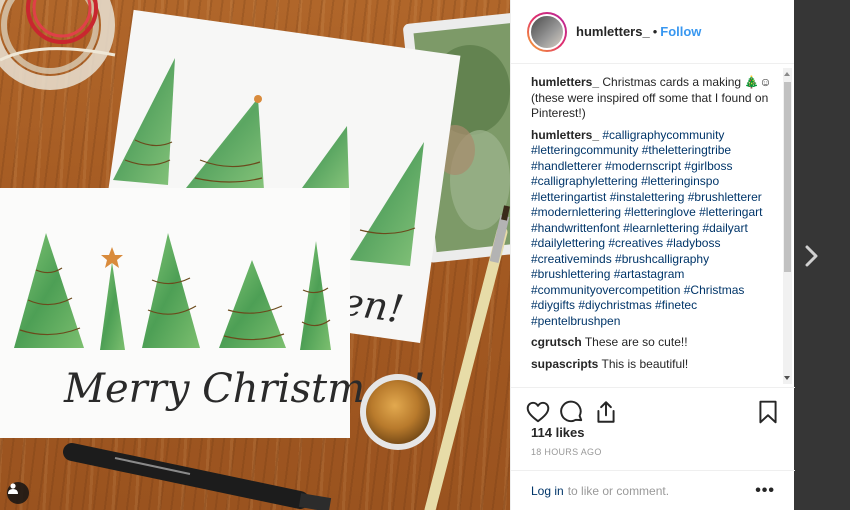 This screenshot has width=850, height=510. I want to click on gold-paint-pan, so click(398, 412).